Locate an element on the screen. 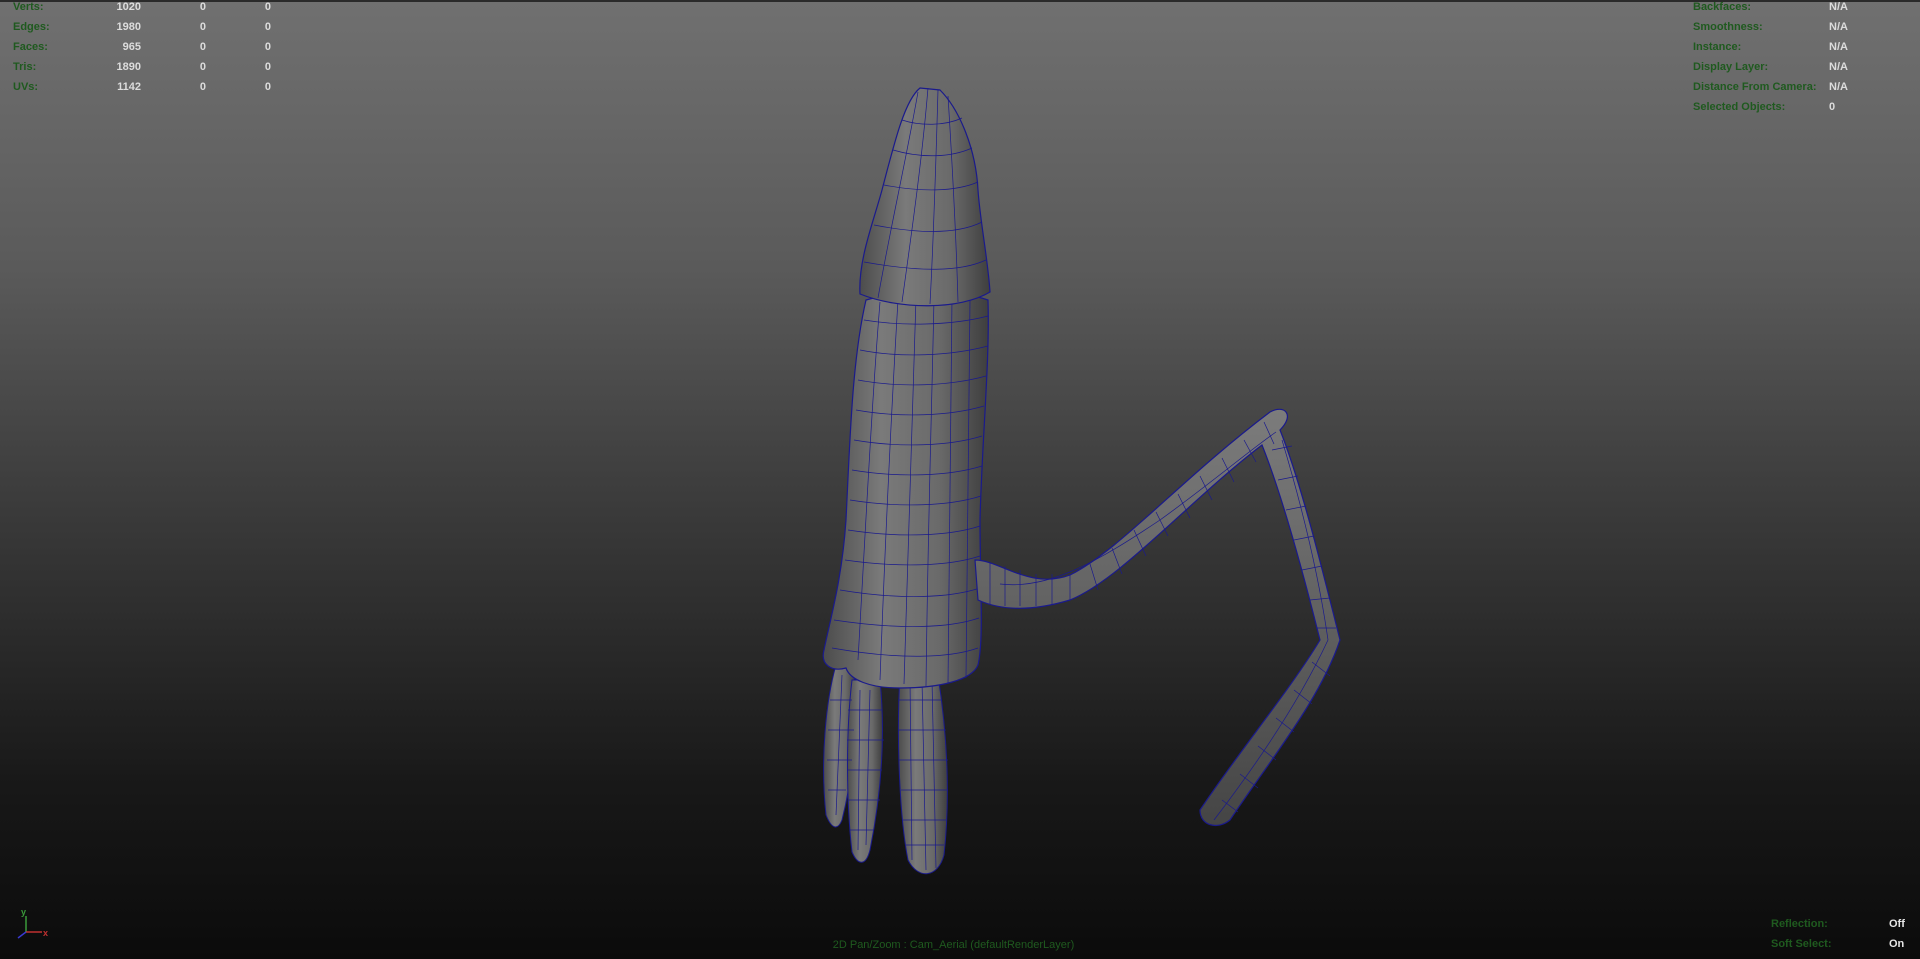 Image resolution: width=1920 pixels, height=959 pixels. display-layer-value: N/A is located at coordinates (1838, 67).